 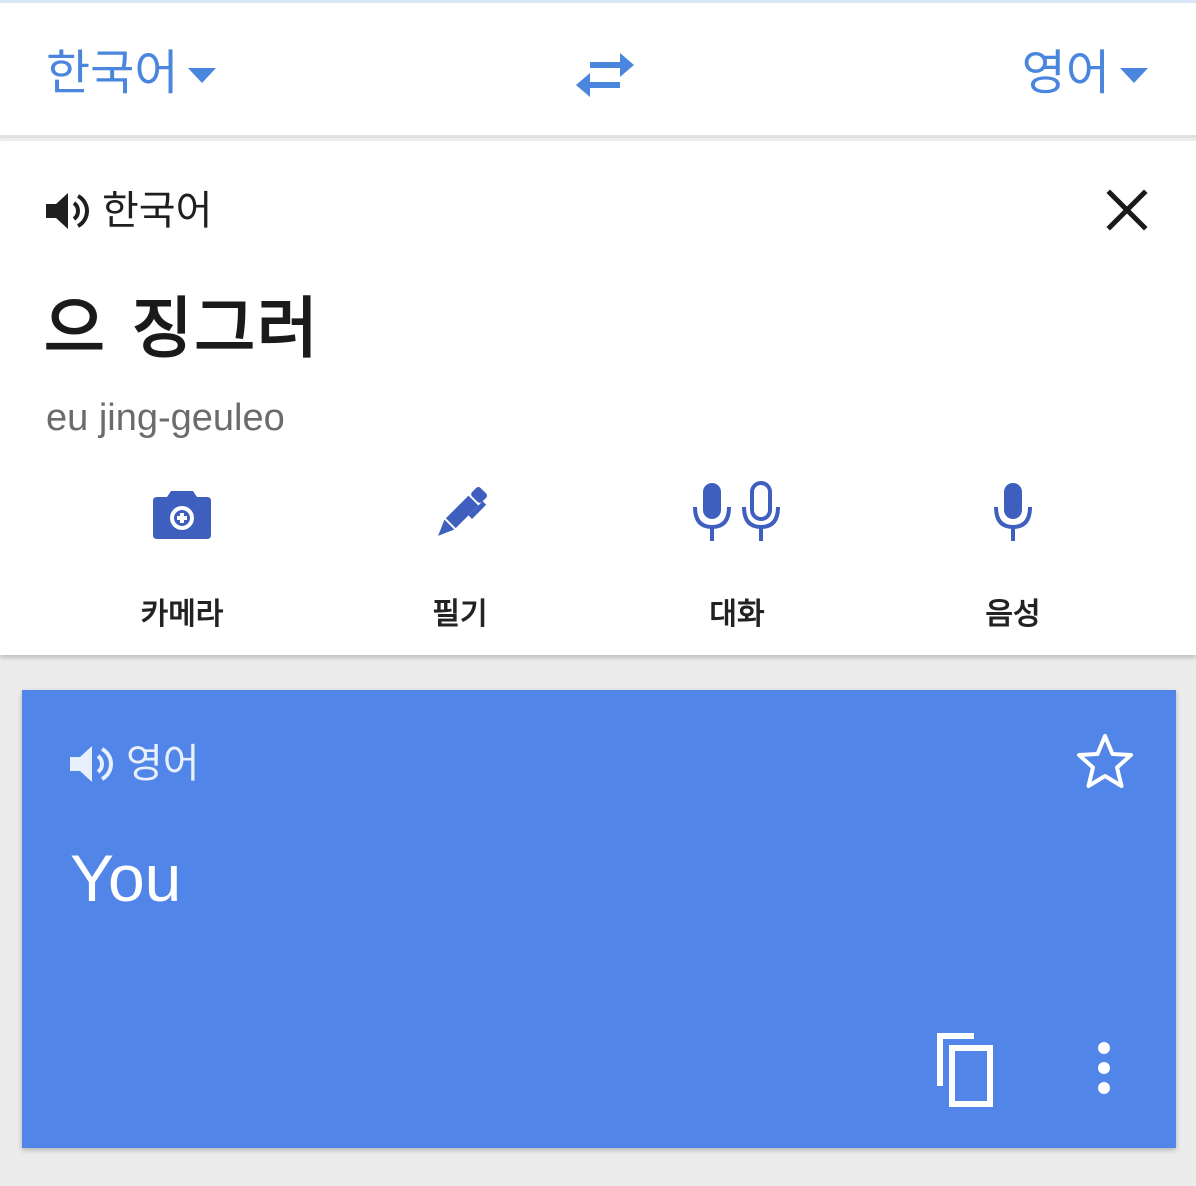 I want to click on more-options-button, so click(x=1104, y=1070).